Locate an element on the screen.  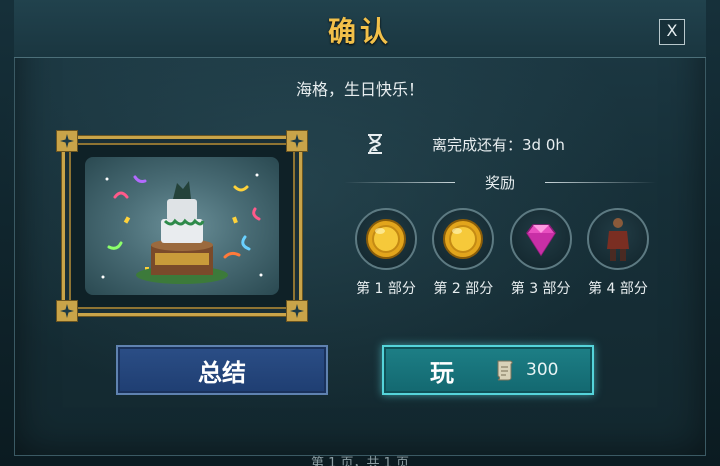
play-button-label: 玩 is located at coordinates (442, 372).